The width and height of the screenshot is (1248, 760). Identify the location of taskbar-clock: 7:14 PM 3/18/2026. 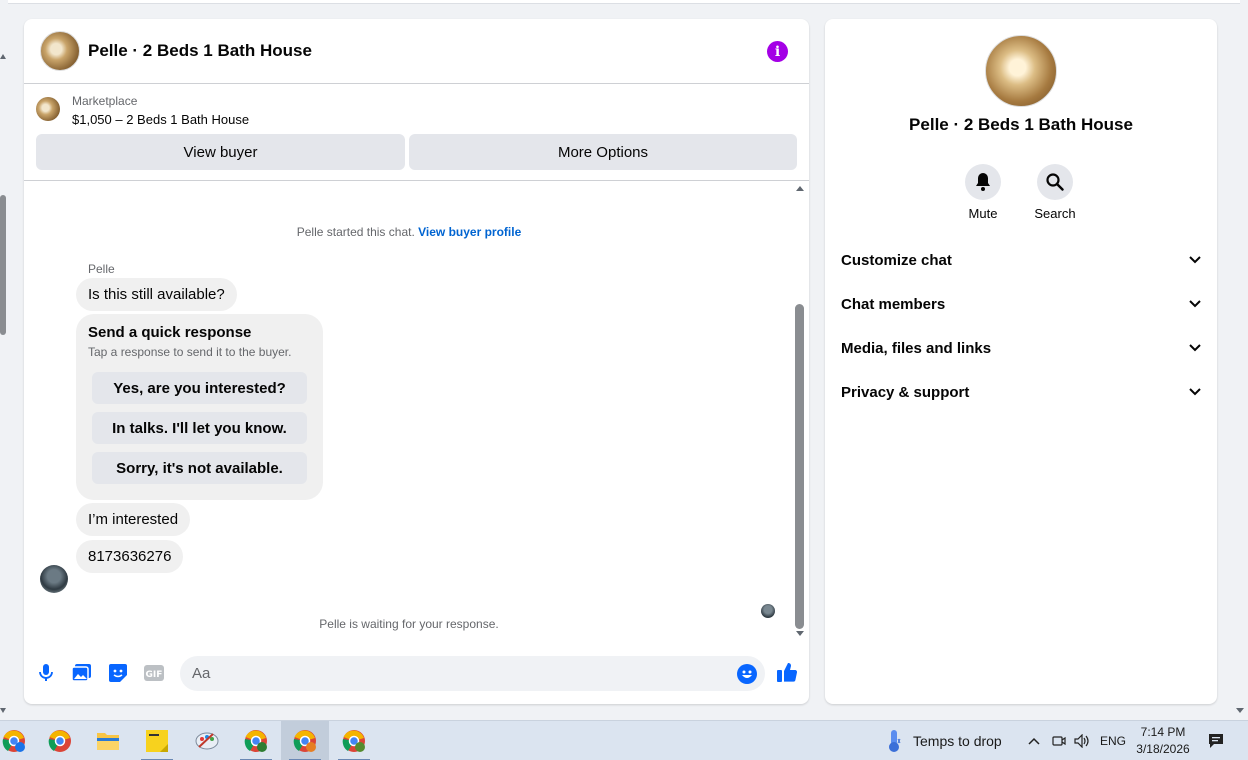
(1163, 741).